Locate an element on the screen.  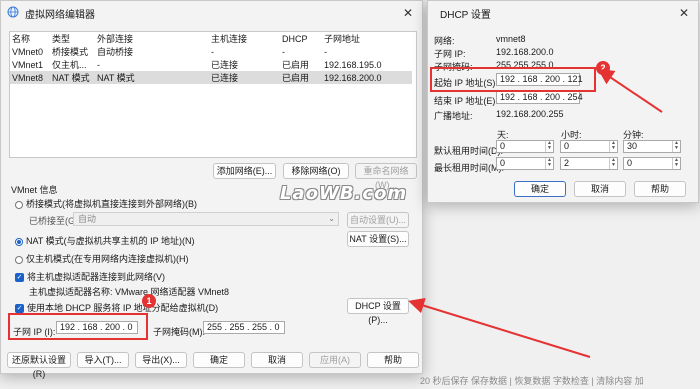
table-cell: VMnet8 is located at coordinates (30, 77).